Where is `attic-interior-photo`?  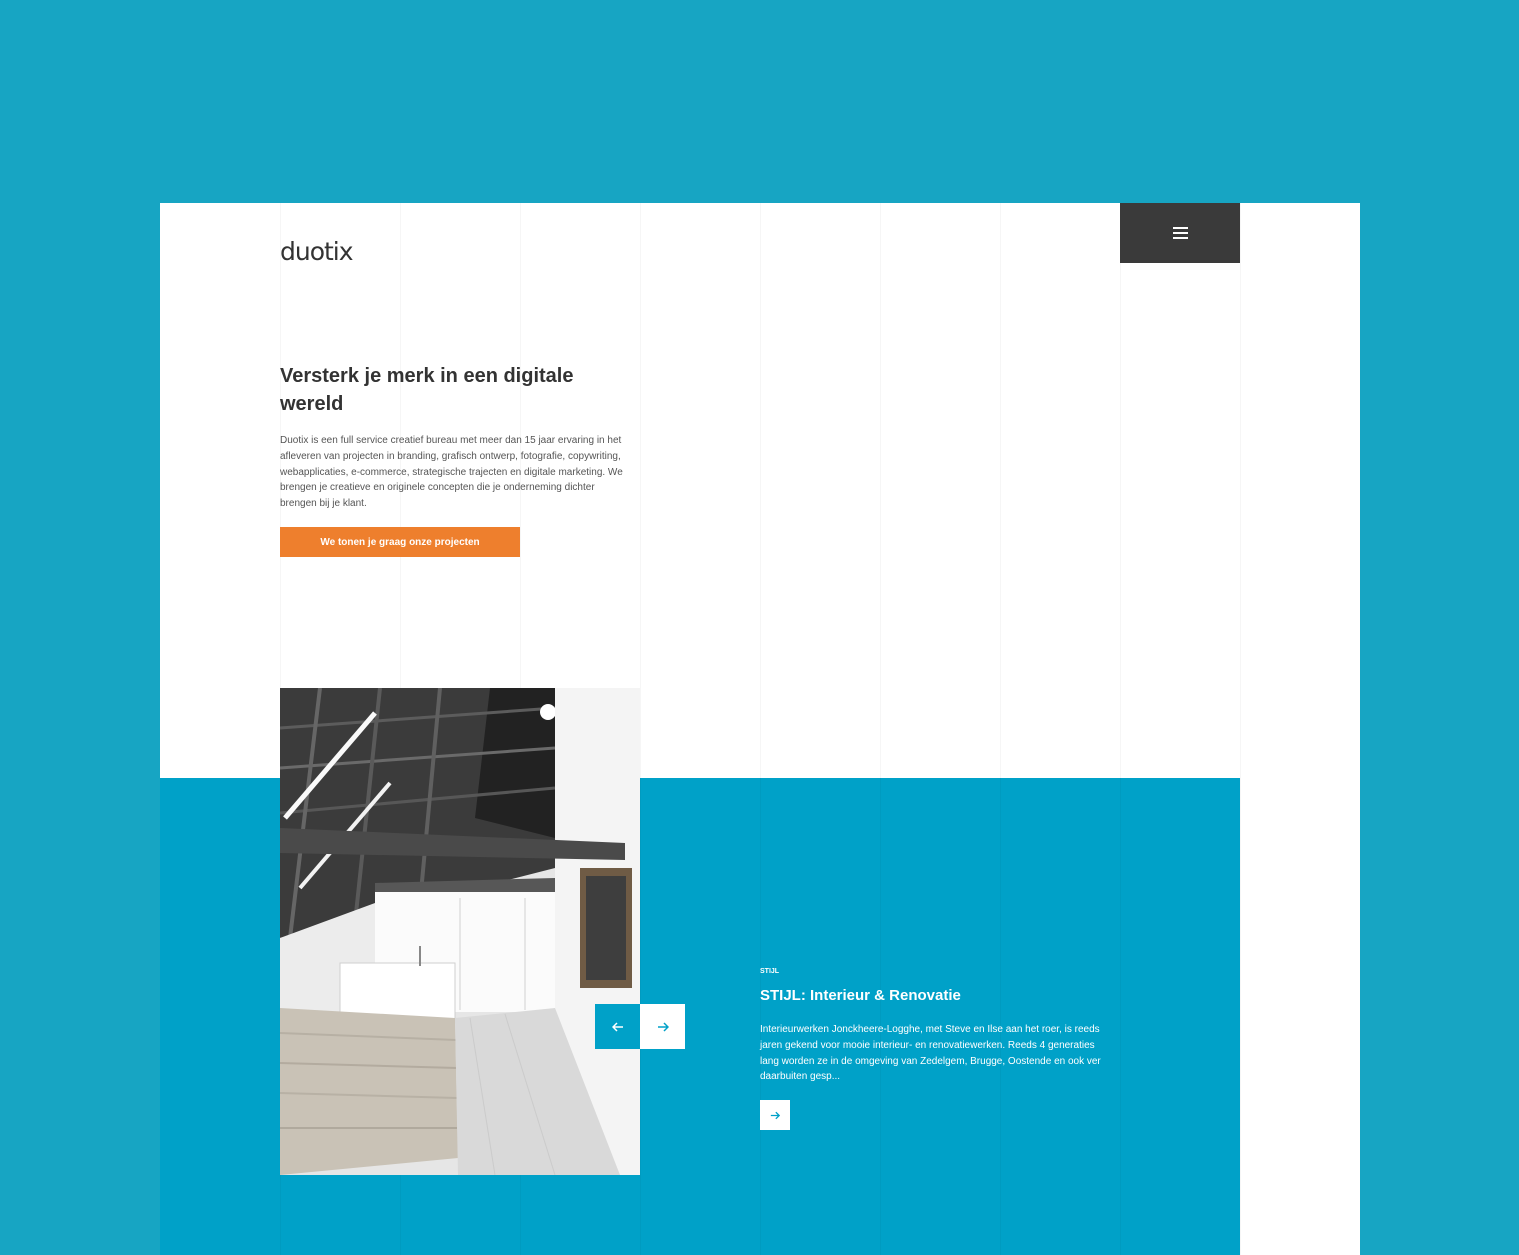
attic-interior-photo is located at coordinates (460, 931).